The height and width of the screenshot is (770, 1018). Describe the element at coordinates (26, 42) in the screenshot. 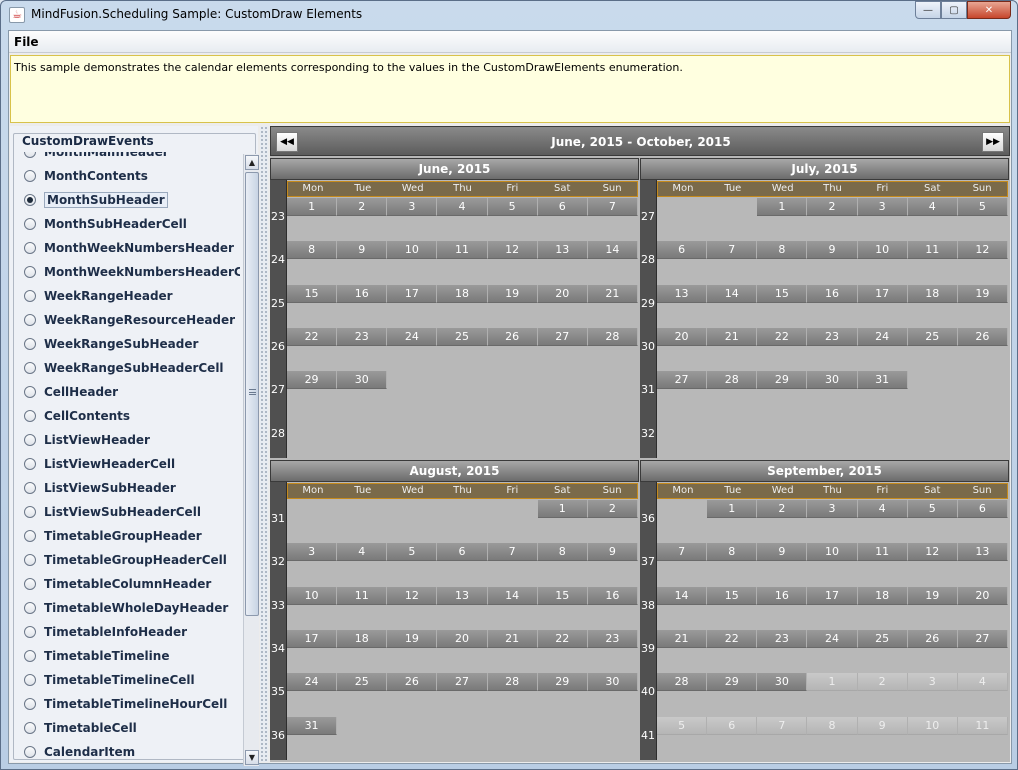

I see `menu-file: File` at that location.